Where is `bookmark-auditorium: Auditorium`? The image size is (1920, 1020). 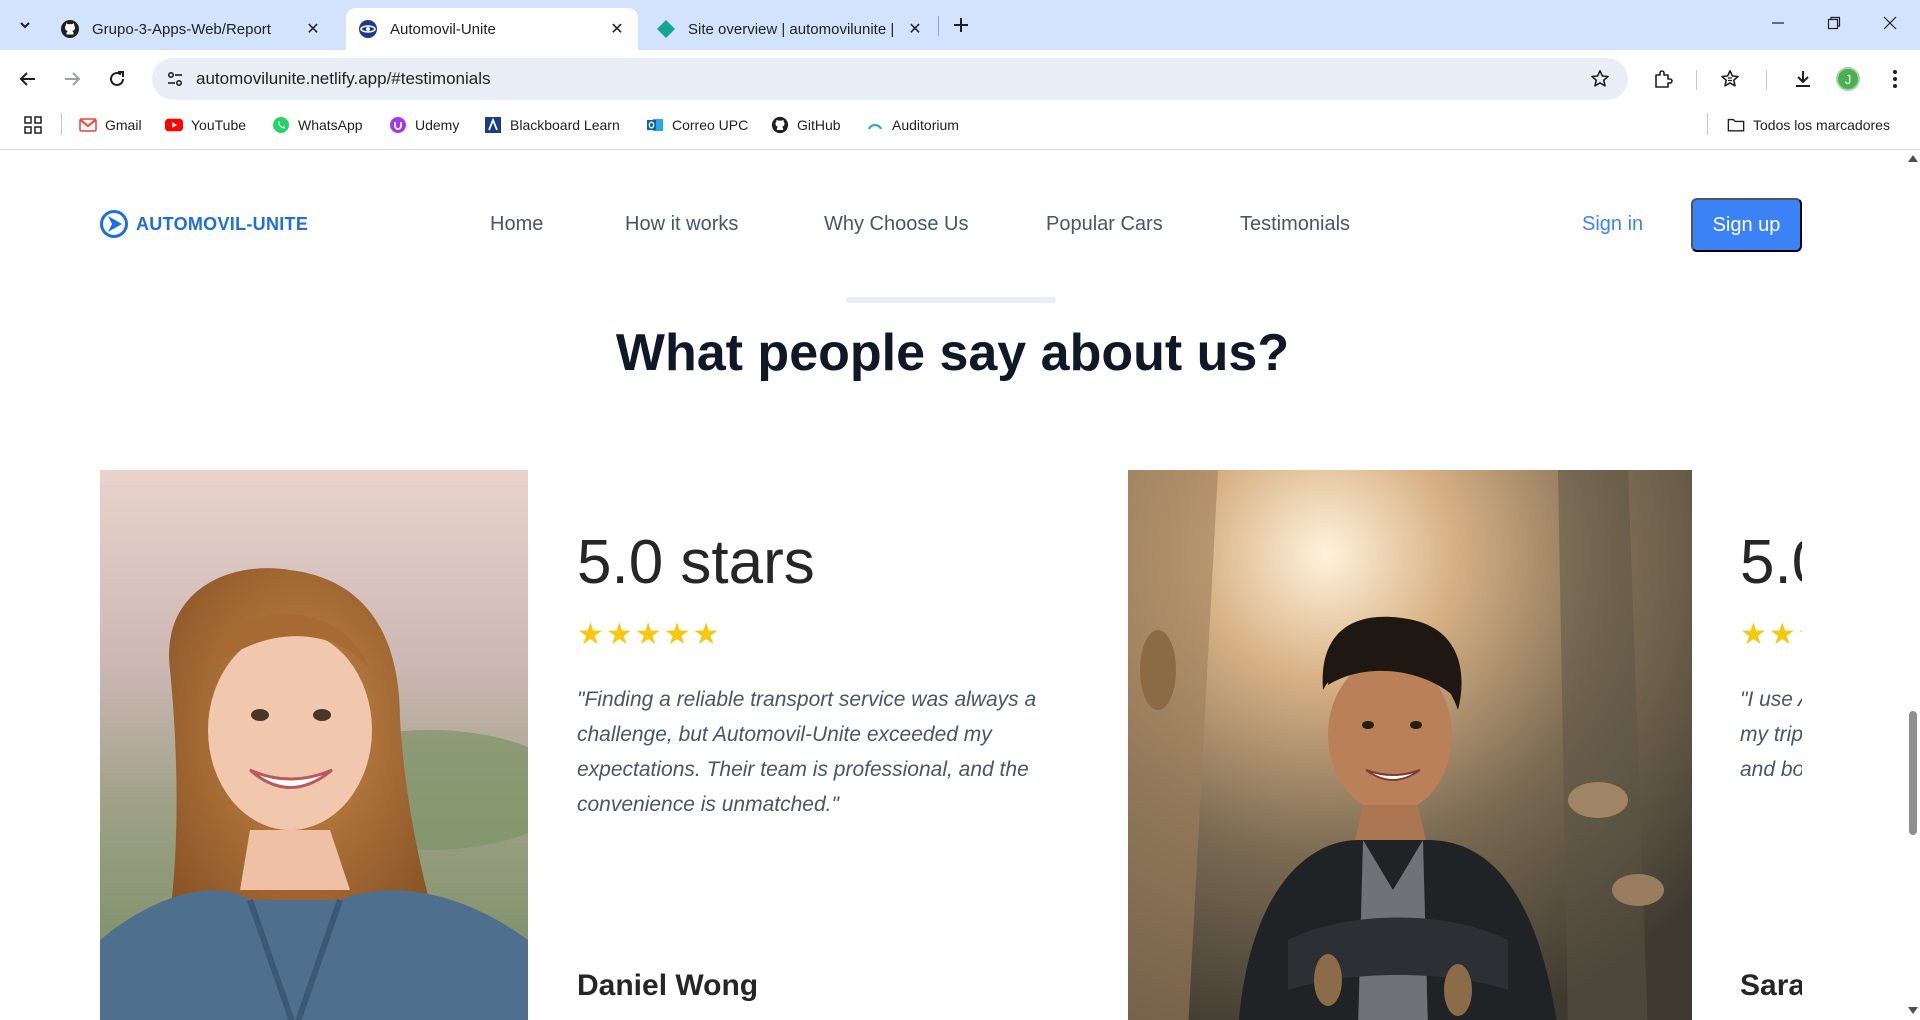
bookmark-auditorium: Auditorium is located at coordinates (912, 125).